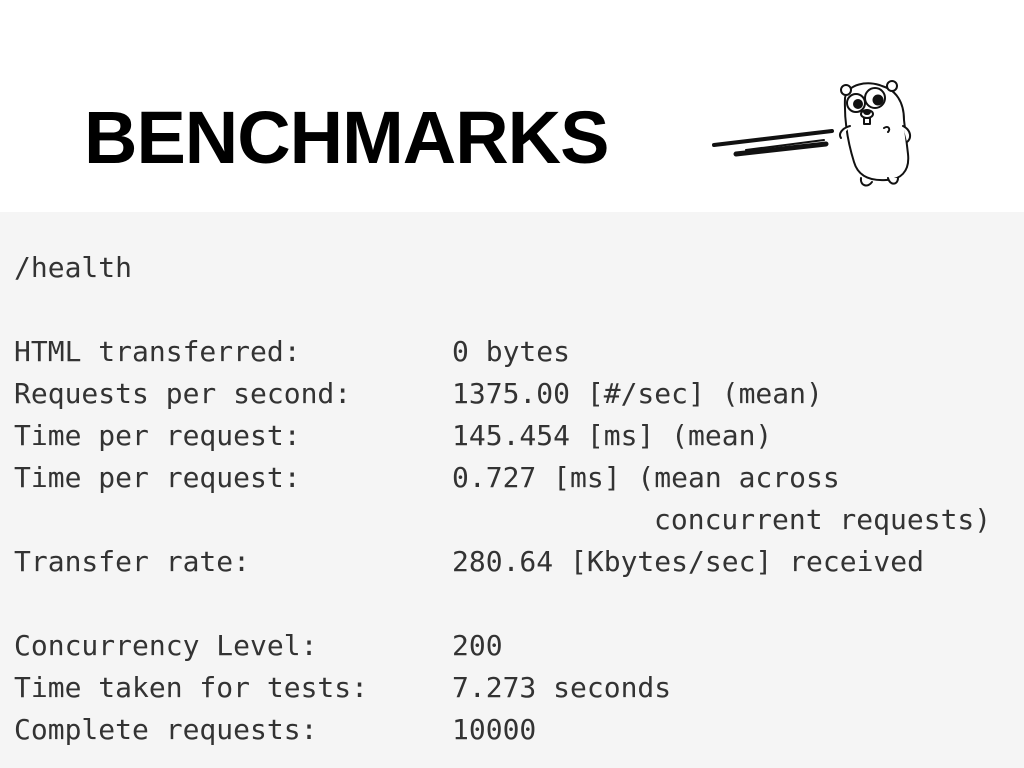 Image resolution: width=1024 pixels, height=768 pixels. Describe the element at coordinates (511, 351) in the screenshot. I see `metric-value: 0 bytes` at that location.